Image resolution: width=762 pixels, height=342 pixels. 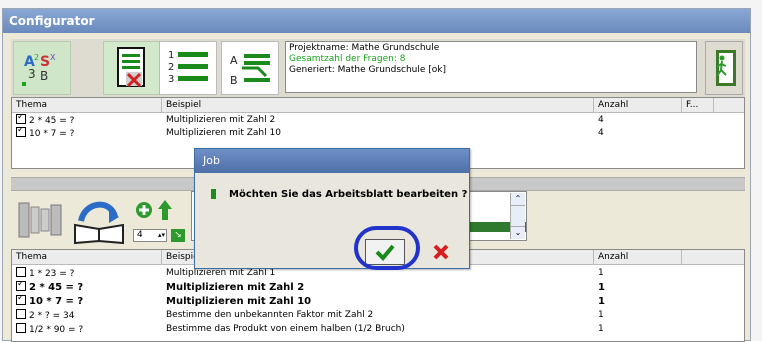 I want to click on svg-text: S, so click(x=45, y=62).